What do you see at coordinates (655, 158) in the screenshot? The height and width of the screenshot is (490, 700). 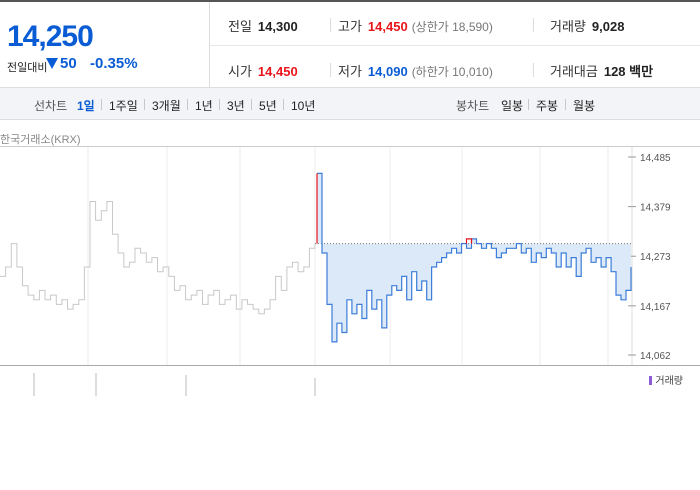 I see `y-tick-label: 14,485` at bounding box center [655, 158].